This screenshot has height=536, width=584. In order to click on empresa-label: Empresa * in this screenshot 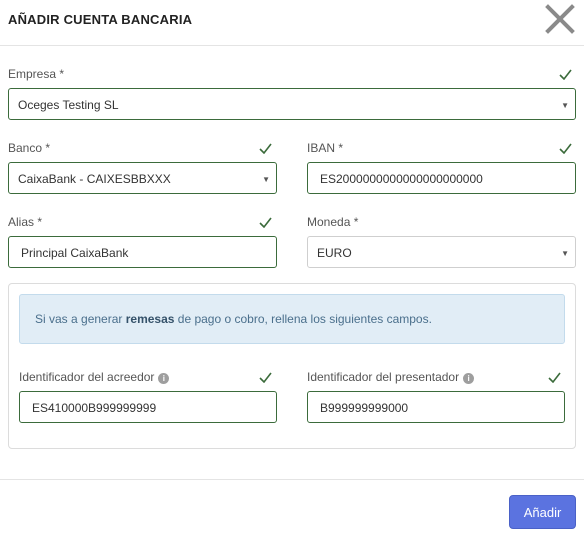, I will do `click(36, 74)`.